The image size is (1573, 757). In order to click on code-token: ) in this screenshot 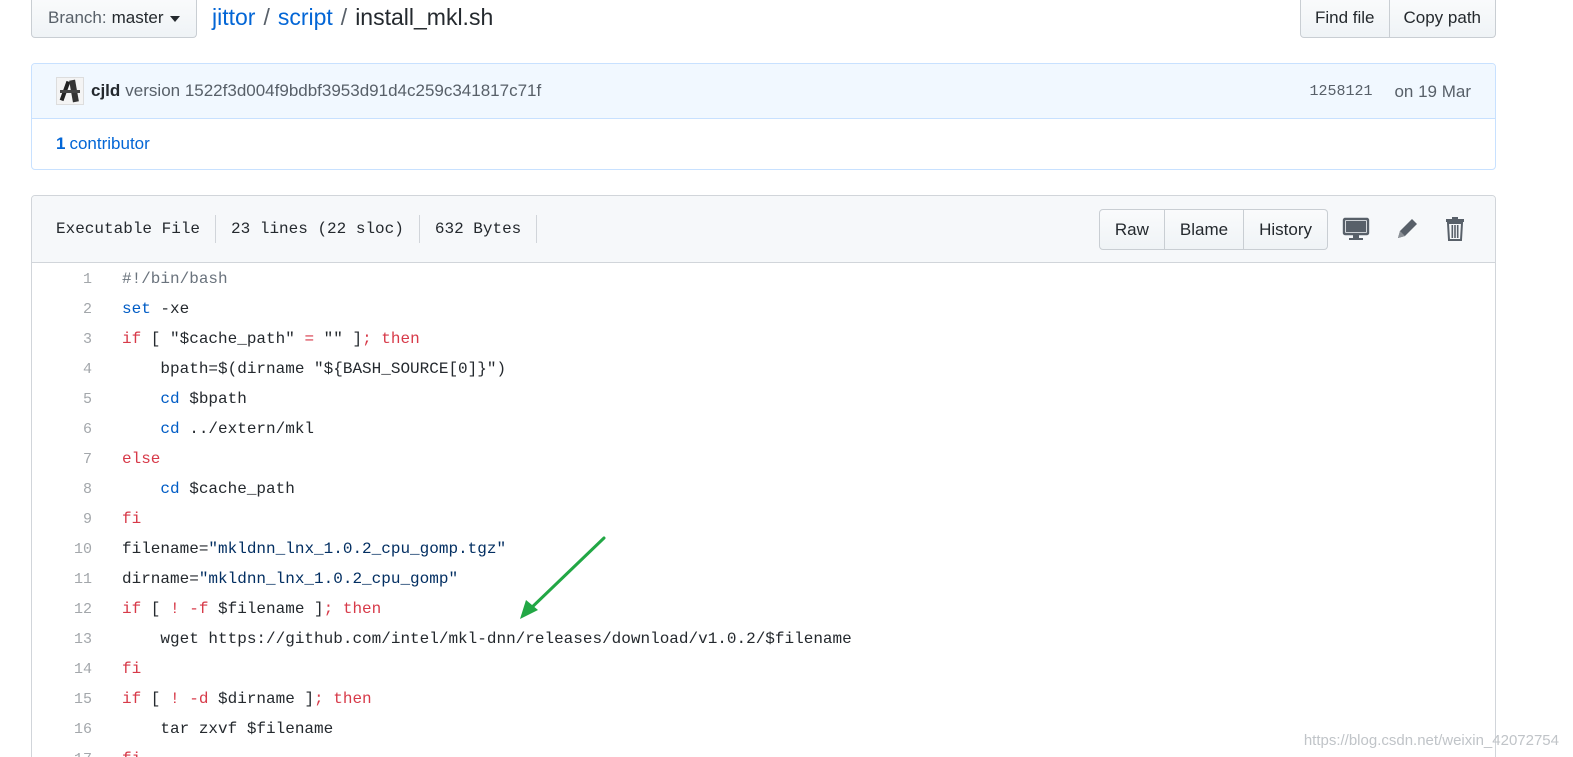, I will do `click(501, 369)`.